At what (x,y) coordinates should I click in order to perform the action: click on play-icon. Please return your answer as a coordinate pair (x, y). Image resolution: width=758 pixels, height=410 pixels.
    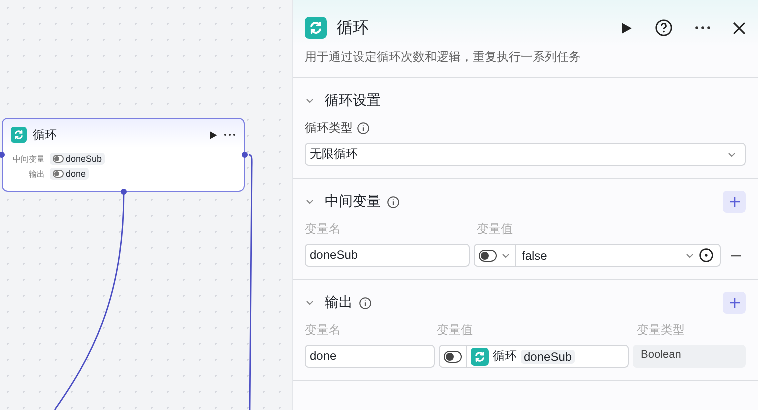
    Looking at the image, I should click on (213, 135).